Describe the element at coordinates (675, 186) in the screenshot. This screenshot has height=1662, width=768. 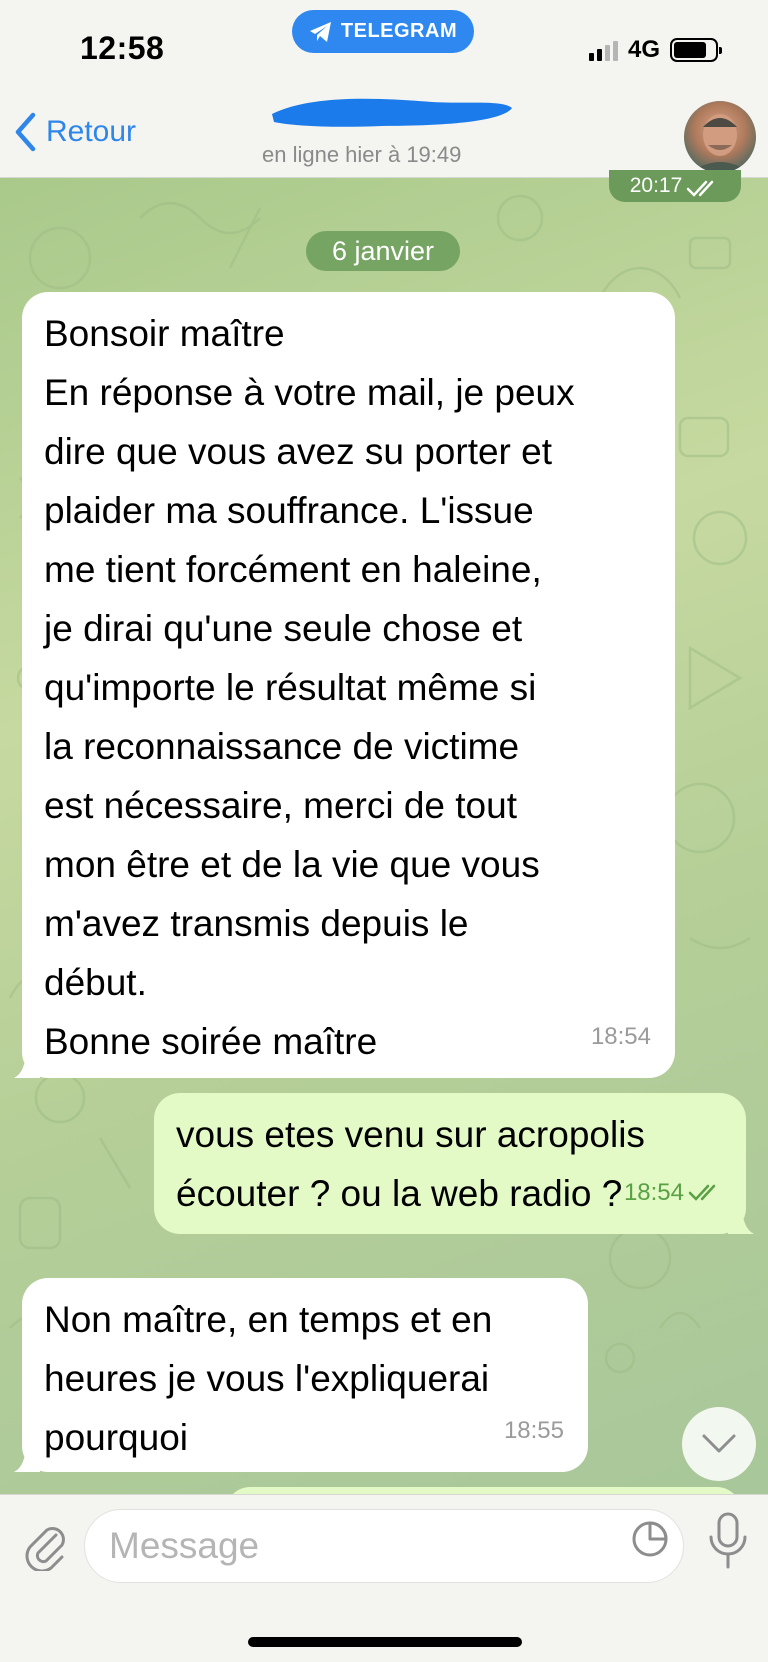
I see `previous-message-time: 20:17` at that location.